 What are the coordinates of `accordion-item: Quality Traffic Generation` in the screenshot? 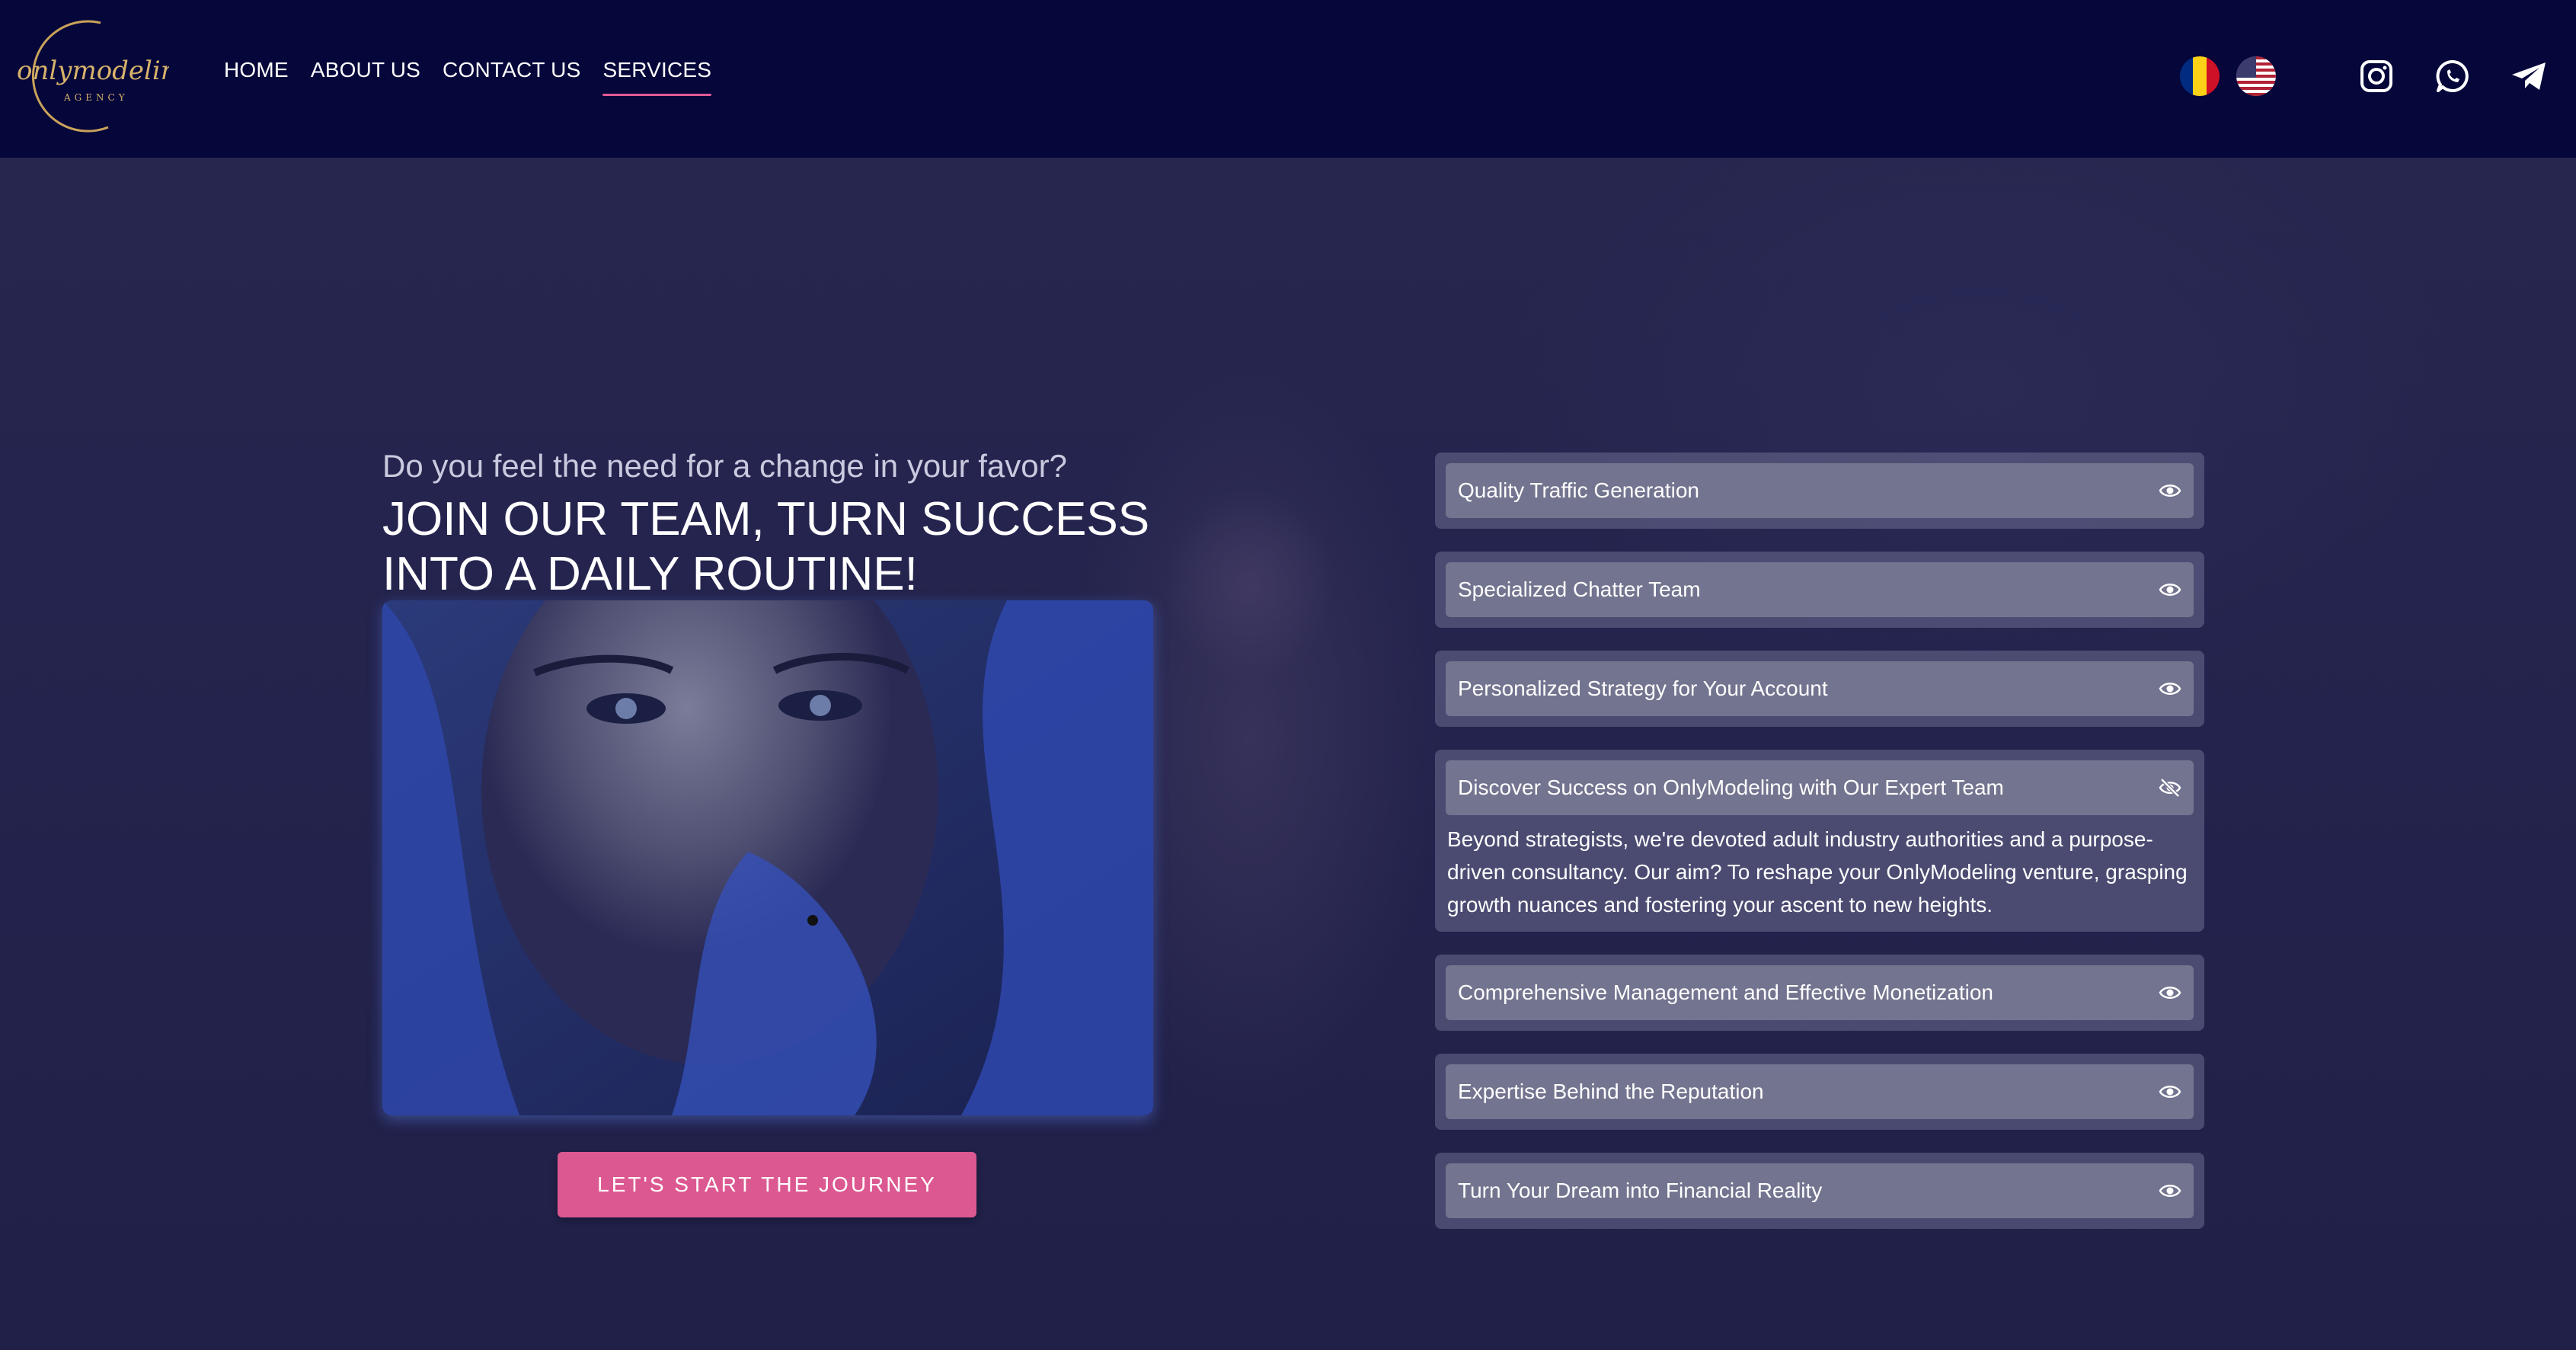 It's located at (1819, 491).